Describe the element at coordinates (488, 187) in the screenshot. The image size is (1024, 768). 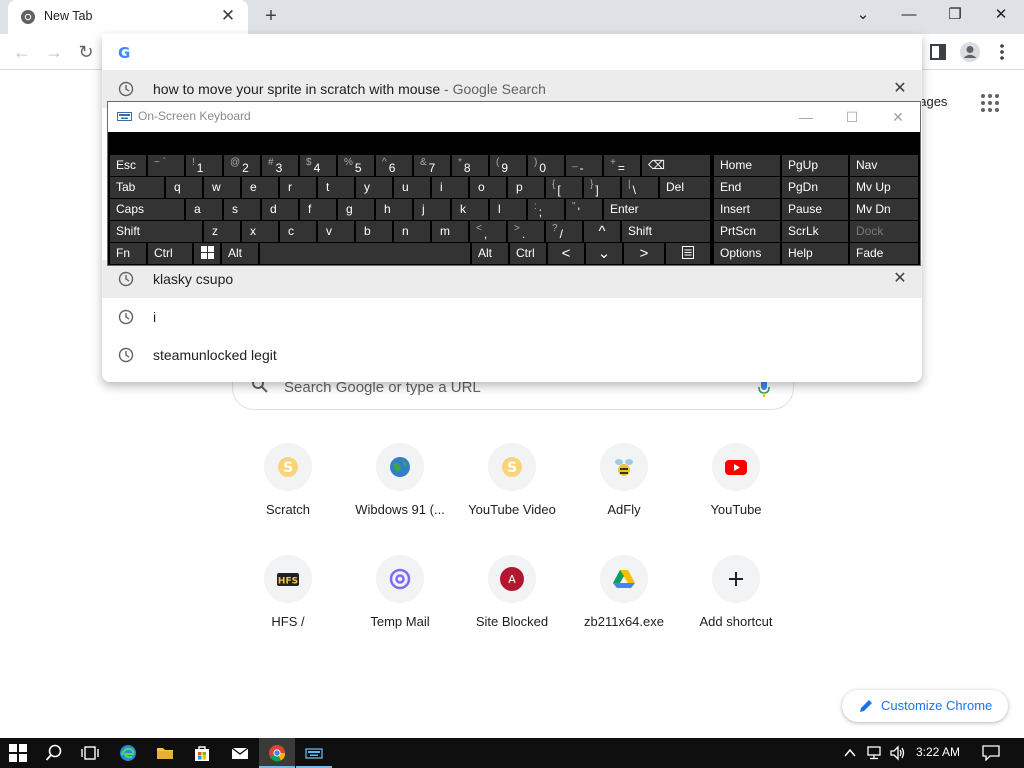
I see `key-o: o` at that location.